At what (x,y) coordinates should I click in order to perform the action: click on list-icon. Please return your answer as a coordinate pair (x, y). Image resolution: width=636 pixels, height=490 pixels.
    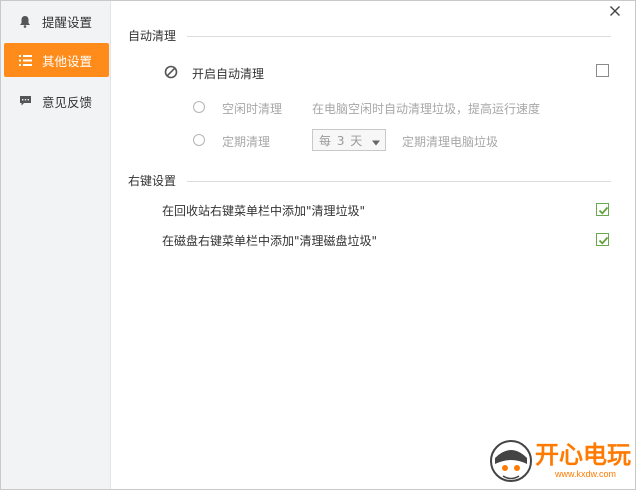
    Looking at the image, I should click on (25, 60).